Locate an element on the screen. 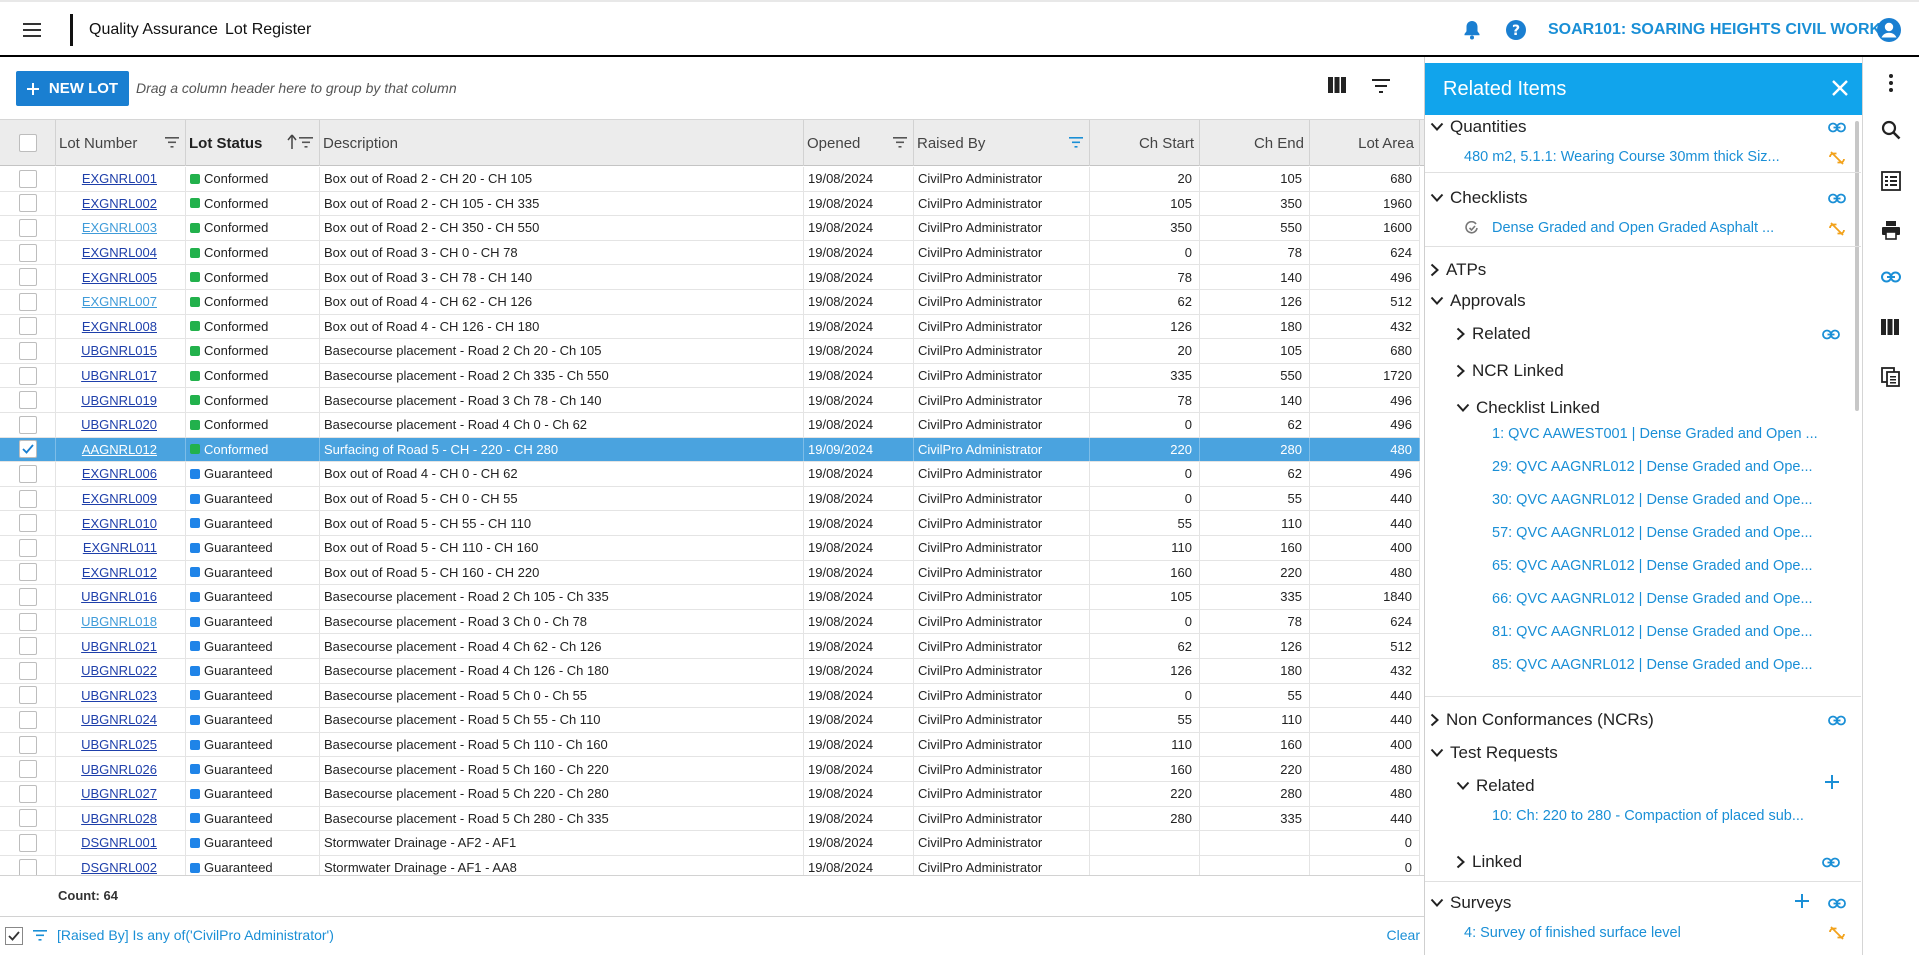 The image size is (1919, 955). approvals-related: Related is located at coordinates (1493, 334).